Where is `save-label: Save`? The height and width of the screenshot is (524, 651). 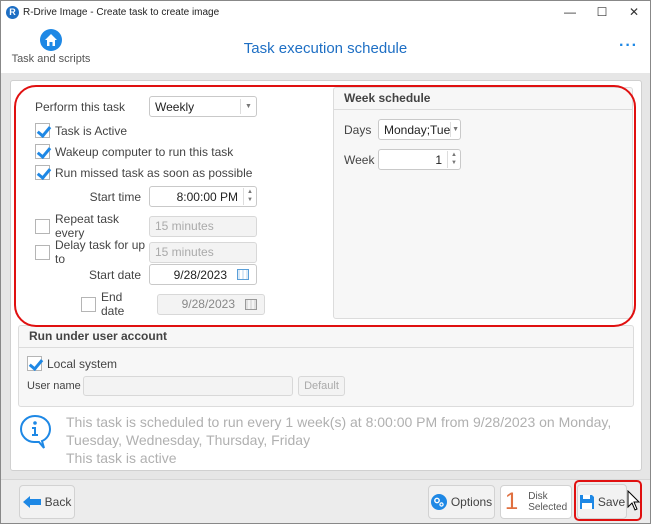
save-label: Save is located at coordinates (611, 501).